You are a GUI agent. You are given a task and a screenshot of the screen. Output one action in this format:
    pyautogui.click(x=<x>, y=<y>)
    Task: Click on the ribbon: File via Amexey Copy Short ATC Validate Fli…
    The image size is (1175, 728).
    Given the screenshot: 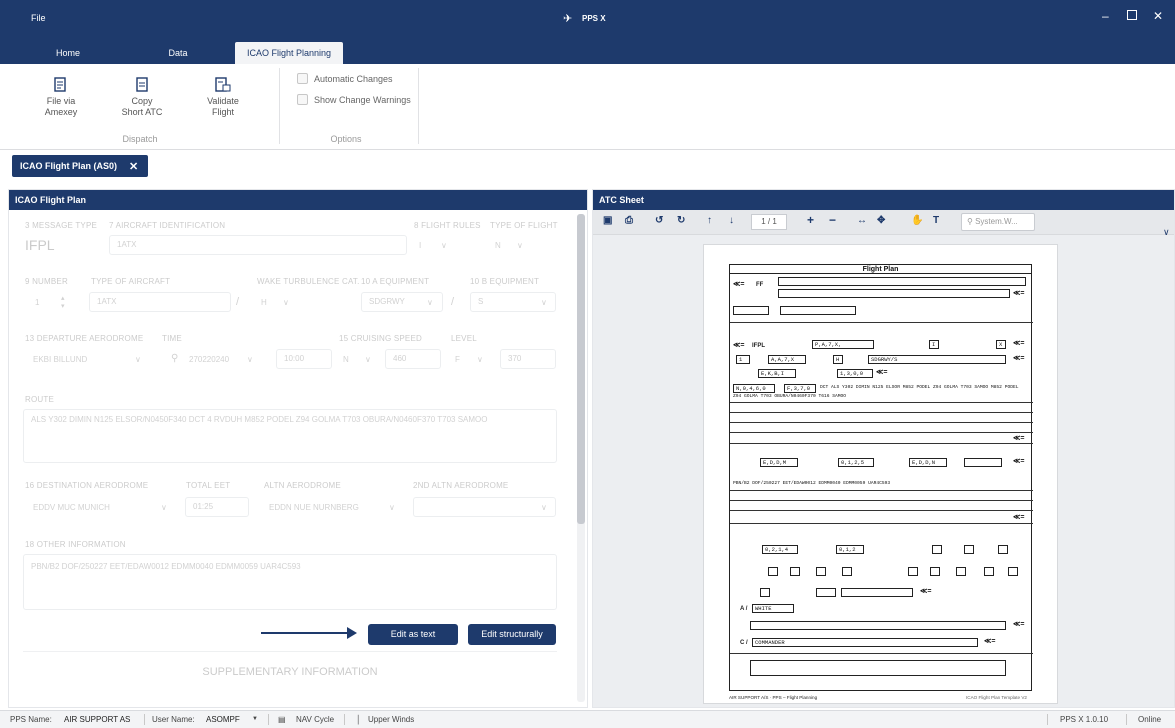 What is the action you would take?
    pyautogui.click(x=587, y=107)
    